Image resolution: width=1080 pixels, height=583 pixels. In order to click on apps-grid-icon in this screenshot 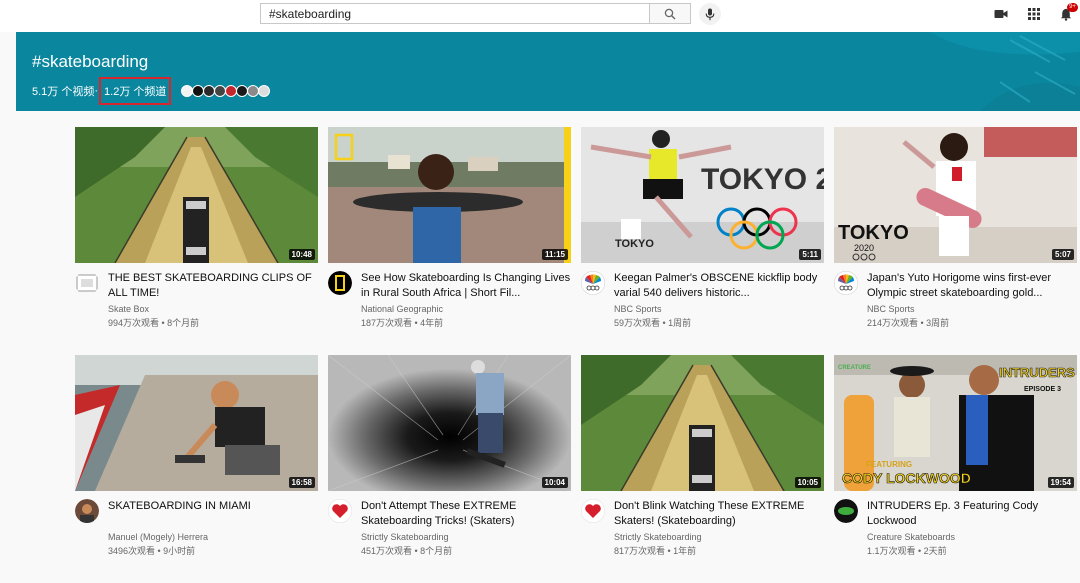, I will do `click(1034, 14)`.